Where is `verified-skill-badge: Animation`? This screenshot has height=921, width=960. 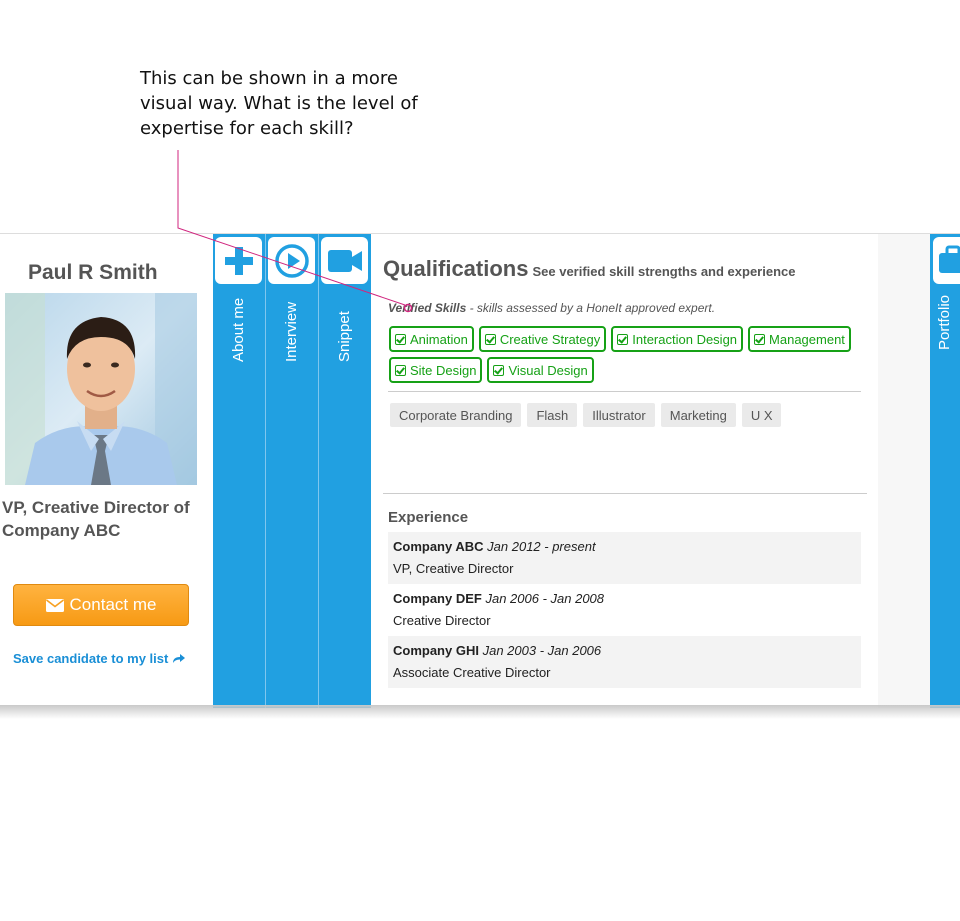 verified-skill-badge: Animation is located at coordinates (431, 339).